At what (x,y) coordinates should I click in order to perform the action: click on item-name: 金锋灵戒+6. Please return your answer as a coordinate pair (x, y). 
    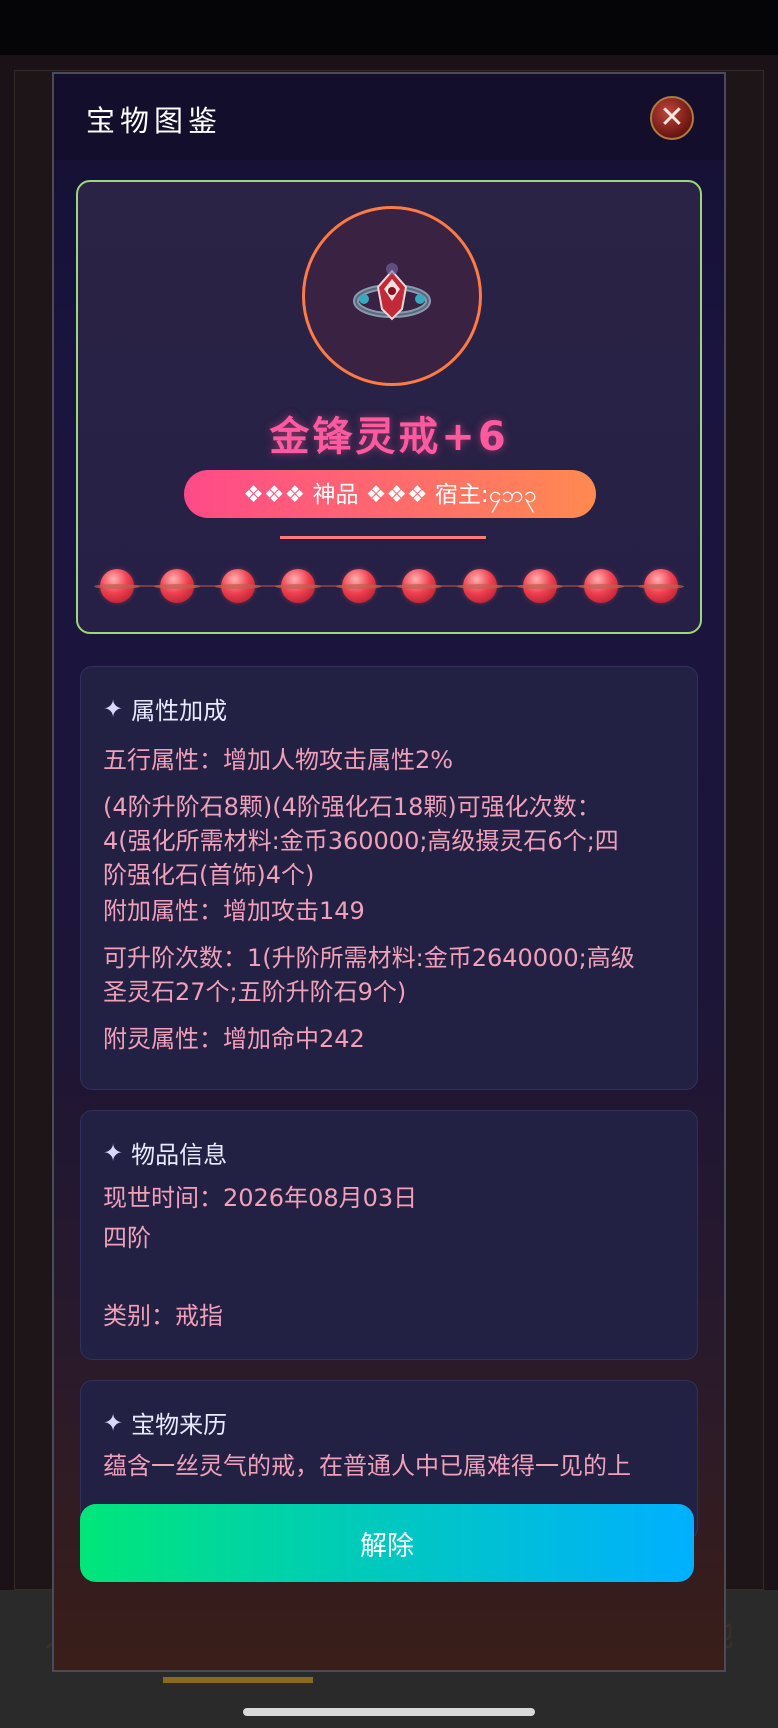
    Looking at the image, I should click on (389, 437).